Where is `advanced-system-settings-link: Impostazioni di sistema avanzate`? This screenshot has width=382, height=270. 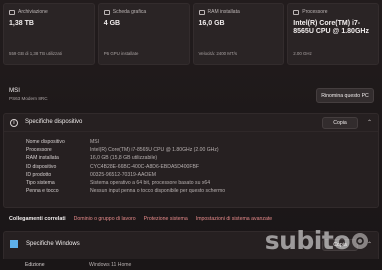
advanced-system-settings-link: Impostazioni di sistema avanzate is located at coordinates (234, 219).